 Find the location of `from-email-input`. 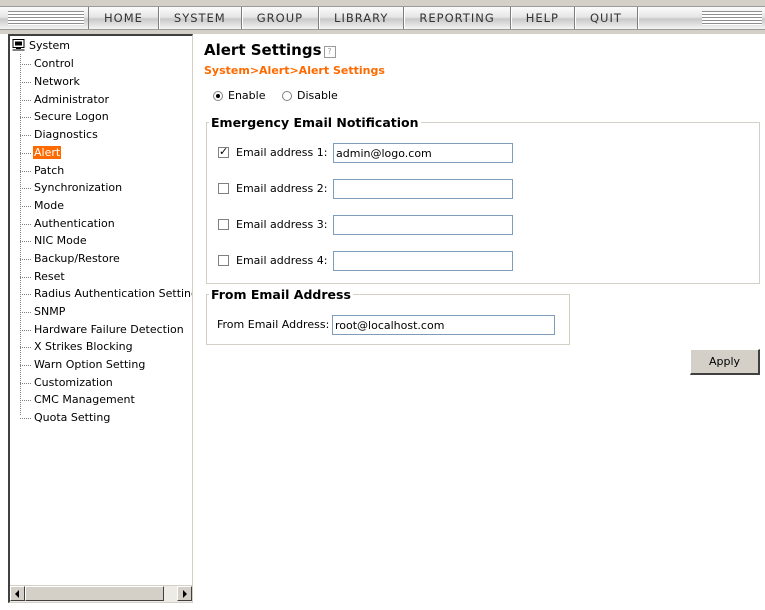

from-email-input is located at coordinates (443, 325).